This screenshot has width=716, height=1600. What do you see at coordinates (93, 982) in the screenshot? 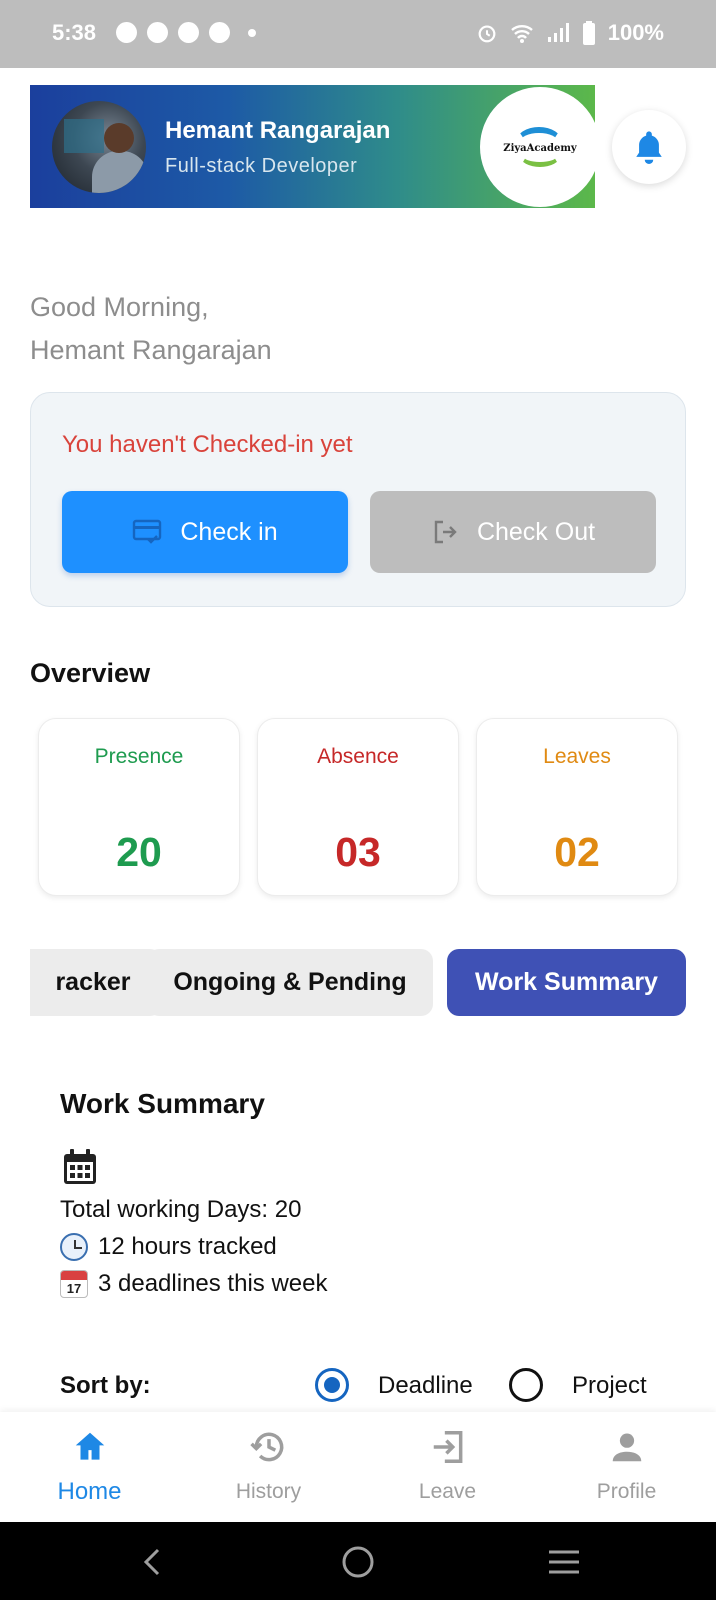
I see `tab-tracker-label: racker` at bounding box center [93, 982].